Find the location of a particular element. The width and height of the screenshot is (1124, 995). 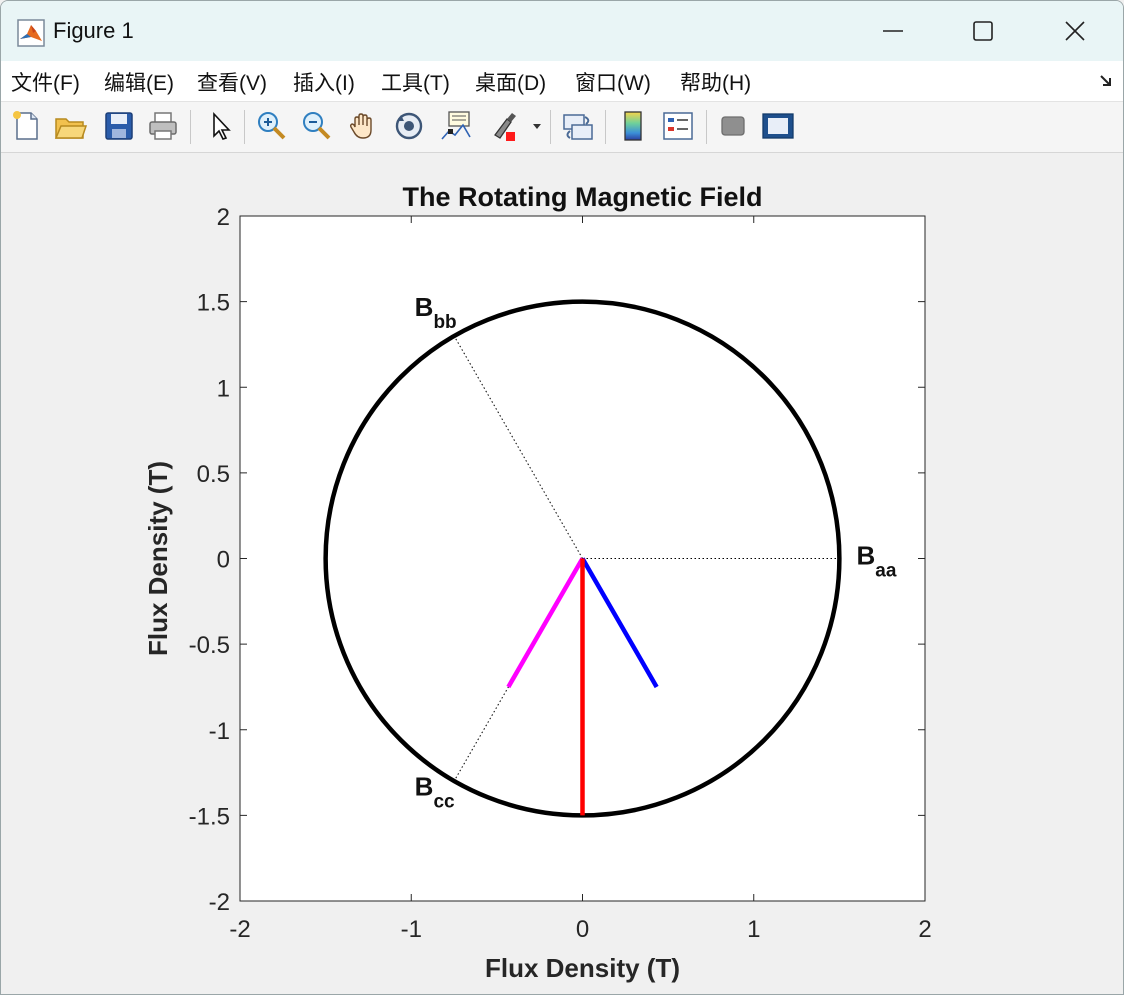

data-cursor-icon is located at coordinates (456, 126).